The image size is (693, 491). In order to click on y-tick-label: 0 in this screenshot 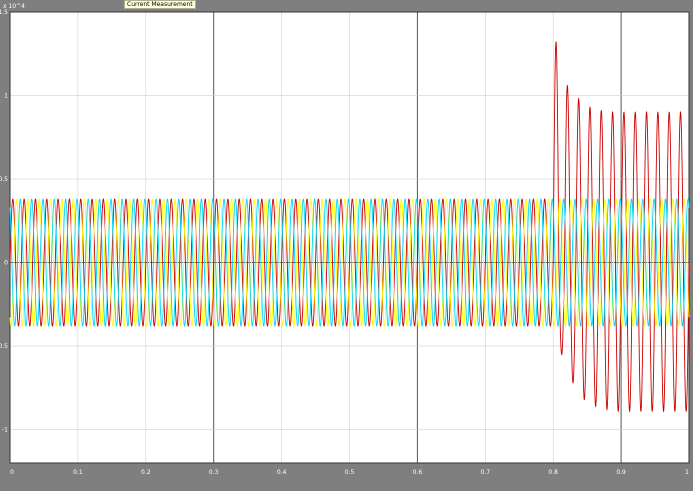, I will do `click(6, 263)`.